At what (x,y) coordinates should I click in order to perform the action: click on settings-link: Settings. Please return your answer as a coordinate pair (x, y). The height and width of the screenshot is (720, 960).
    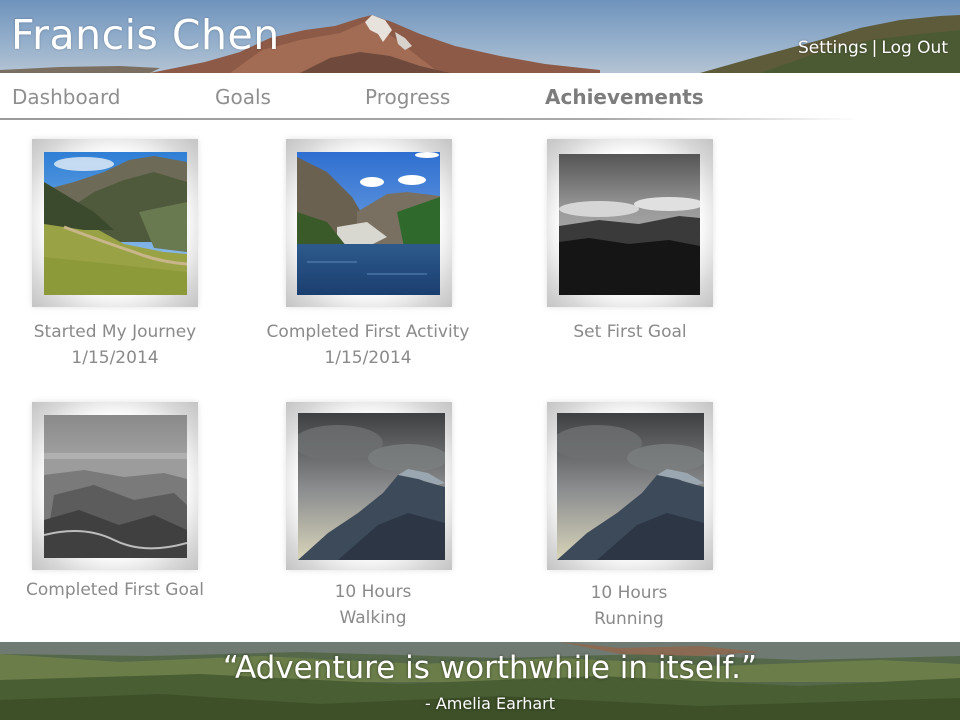
    Looking at the image, I should click on (833, 48).